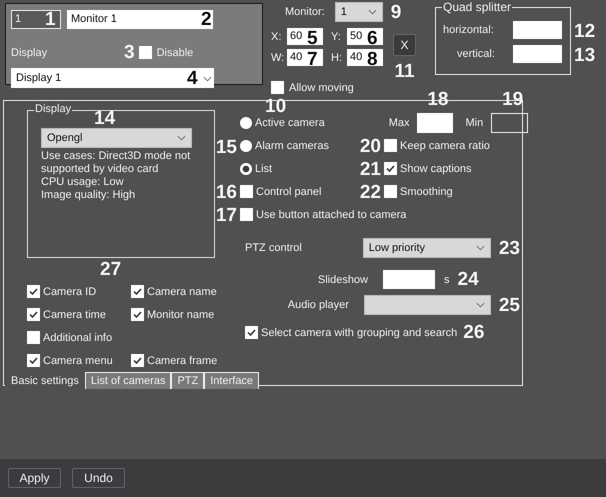 Image resolution: width=606 pixels, height=497 pixels. Describe the element at coordinates (436, 168) in the screenshot. I see `checkbox-label: Show captions` at that location.